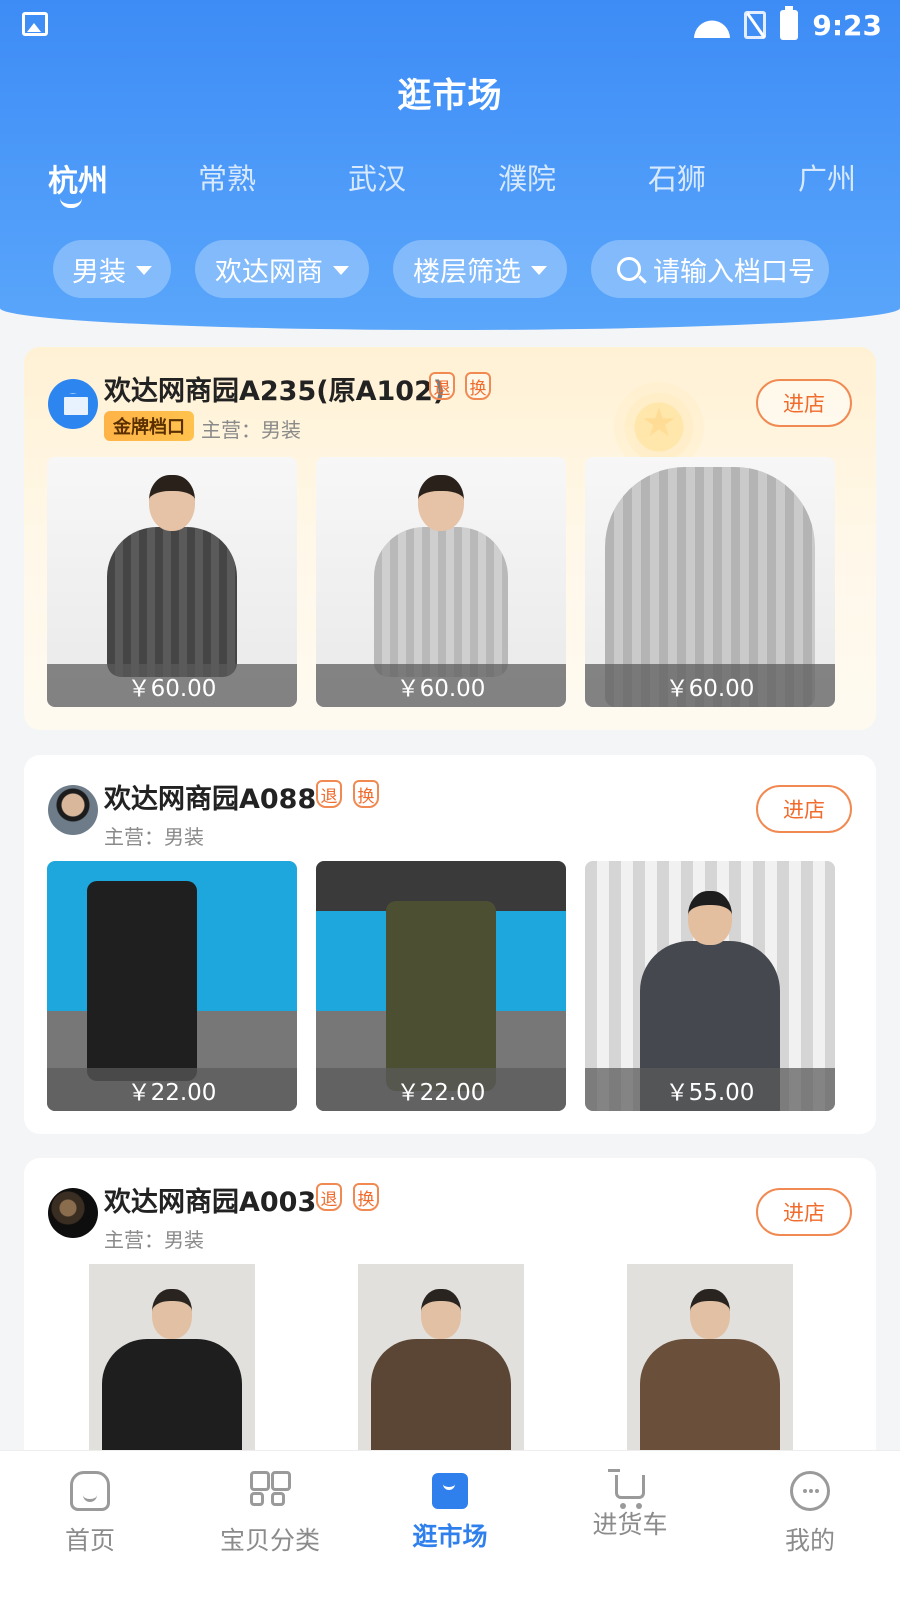 The width and height of the screenshot is (900, 1600). What do you see at coordinates (149, 426) in the screenshot?
I see `gold-stall-badge: 金牌档口` at bounding box center [149, 426].